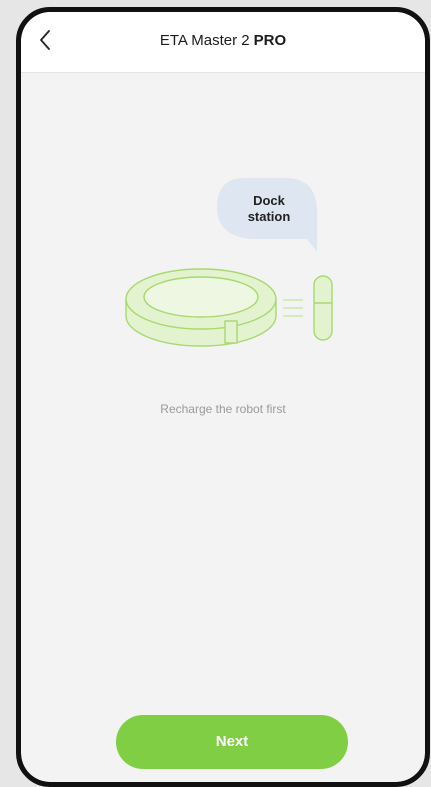 The height and width of the screenshot is (787, 431). What do you see at coordinates (323, 308) in the screenshot?
I see `dock-station-icon` at bounding box center [323, 308].